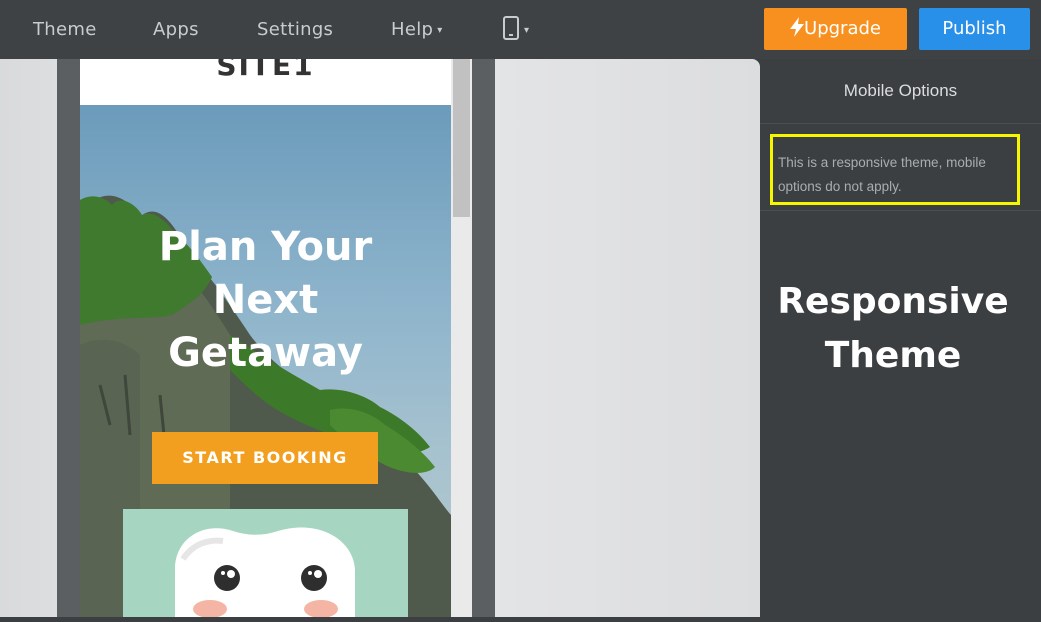 Image resolution: width=1041 pixels, height=622 pixels. Describe the element at coordinates (511, 28) in the screenshot. I see `mobile-device-icon` at that location.